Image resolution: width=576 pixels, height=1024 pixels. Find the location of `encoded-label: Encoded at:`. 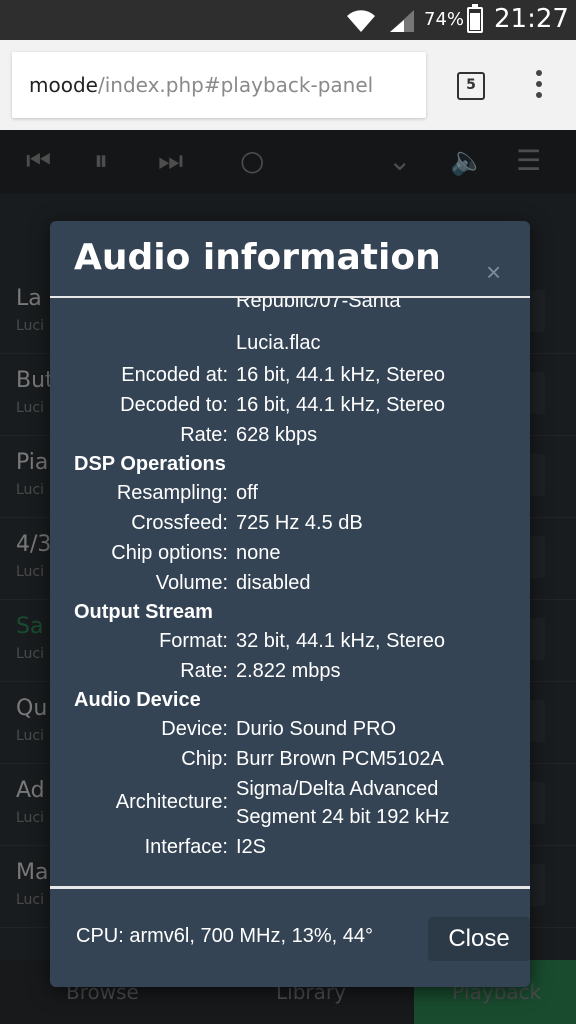

encoded-label: Encoded at: is located at coordinates (174, 375).